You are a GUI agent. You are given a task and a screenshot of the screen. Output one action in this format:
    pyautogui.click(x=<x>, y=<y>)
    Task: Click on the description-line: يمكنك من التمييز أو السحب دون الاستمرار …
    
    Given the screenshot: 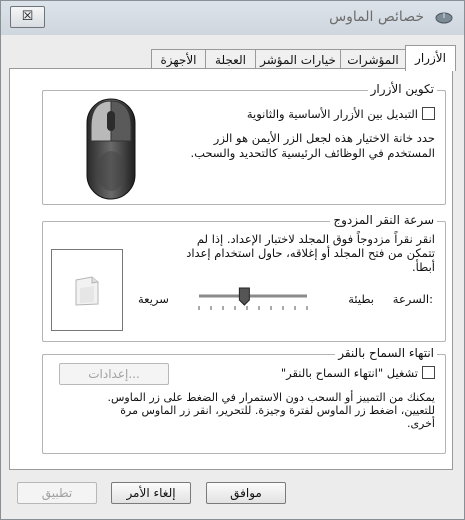 What is the action you would take?
    pyautogui.click(x=271, y=397)
    